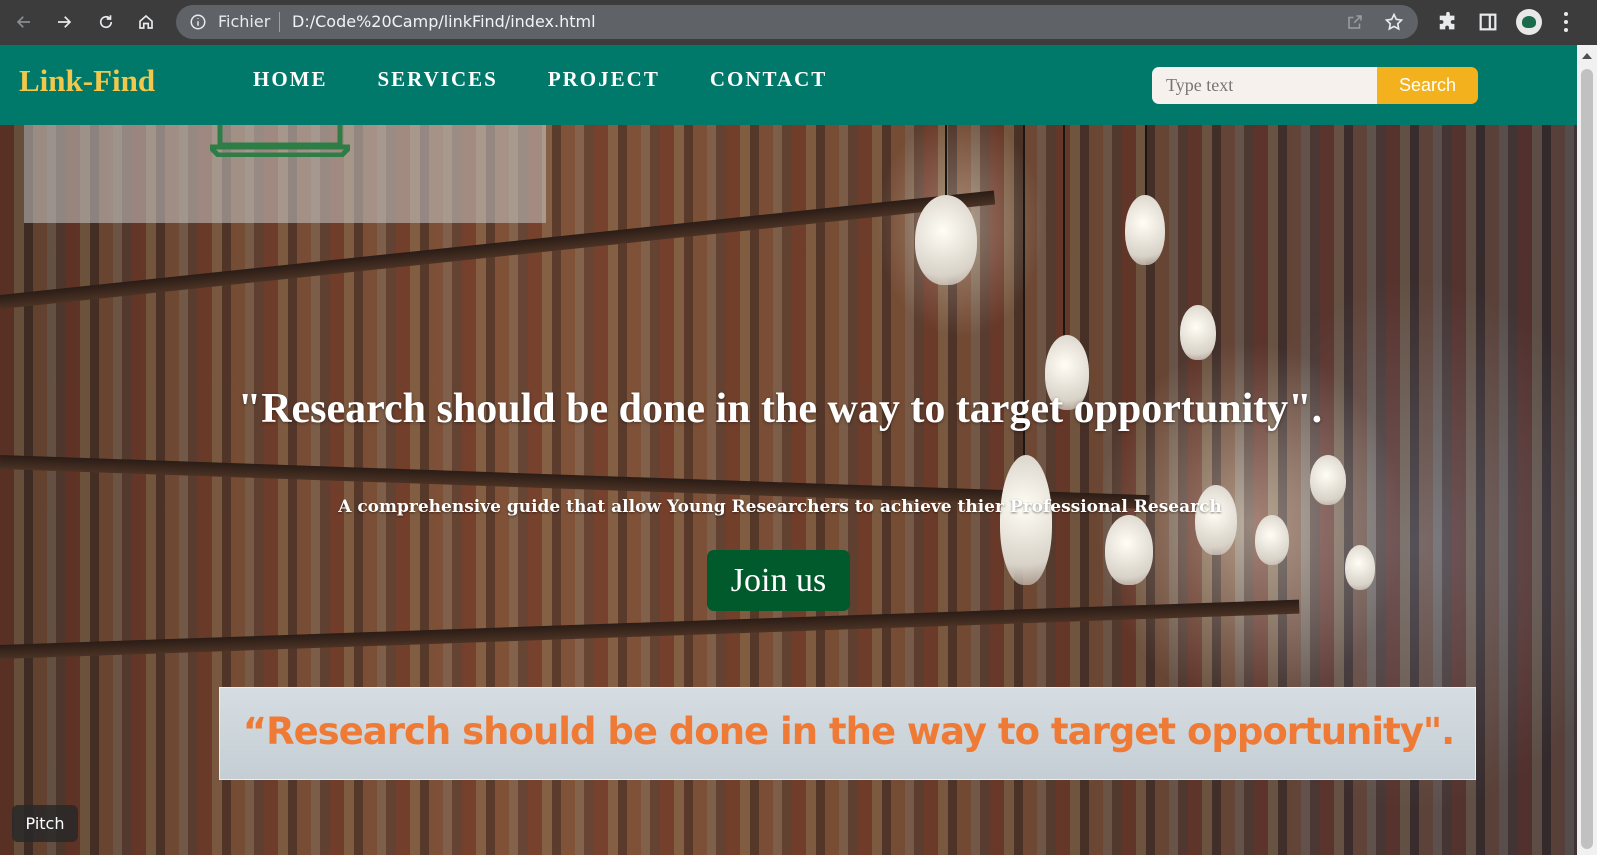  Describe the element at coordinates (1488, 22) in the screenshot. I see `side-panel-icon` at that location.